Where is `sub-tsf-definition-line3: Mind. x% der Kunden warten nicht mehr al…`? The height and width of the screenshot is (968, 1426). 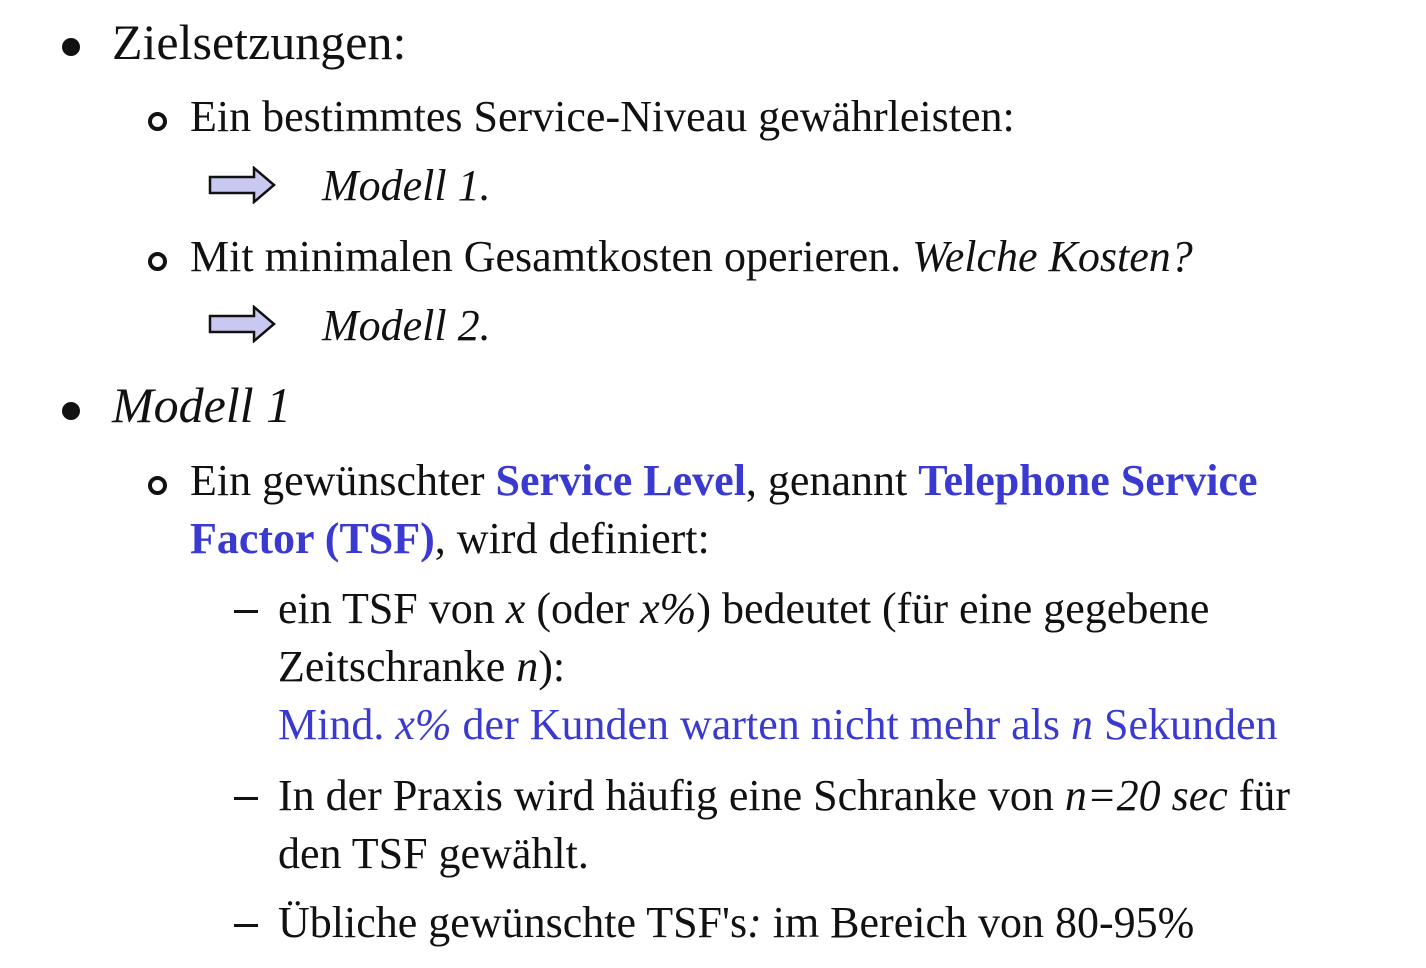
sub-tsf-definition-line3: Mind. x% der Kunden warten nicht mehr al… is located at coordinates (778, 725).